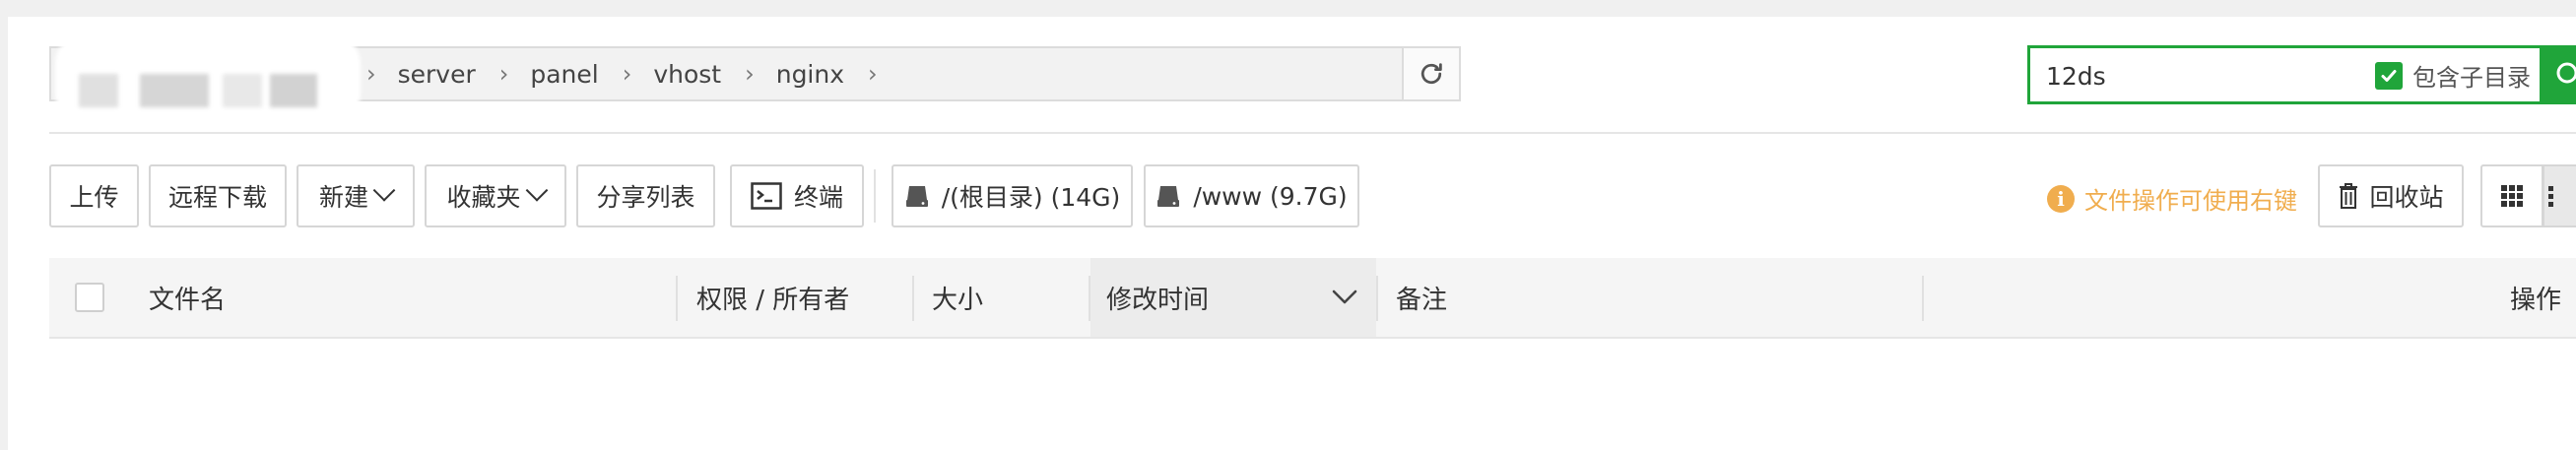 Image resolution: width=2576 pixels, height=450 pixels. I want to click on path-redacted-segment, so click(208, 78).